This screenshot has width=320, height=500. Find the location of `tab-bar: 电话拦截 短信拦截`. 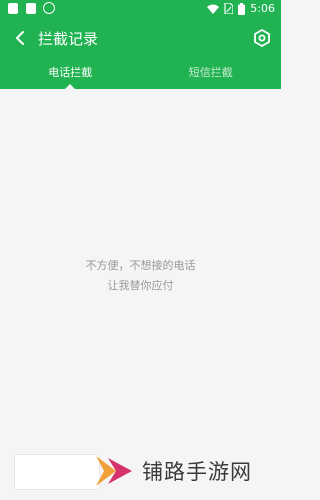

tab-bar: 电话拦截 短信拦截 is located at coordinates (140, 73).